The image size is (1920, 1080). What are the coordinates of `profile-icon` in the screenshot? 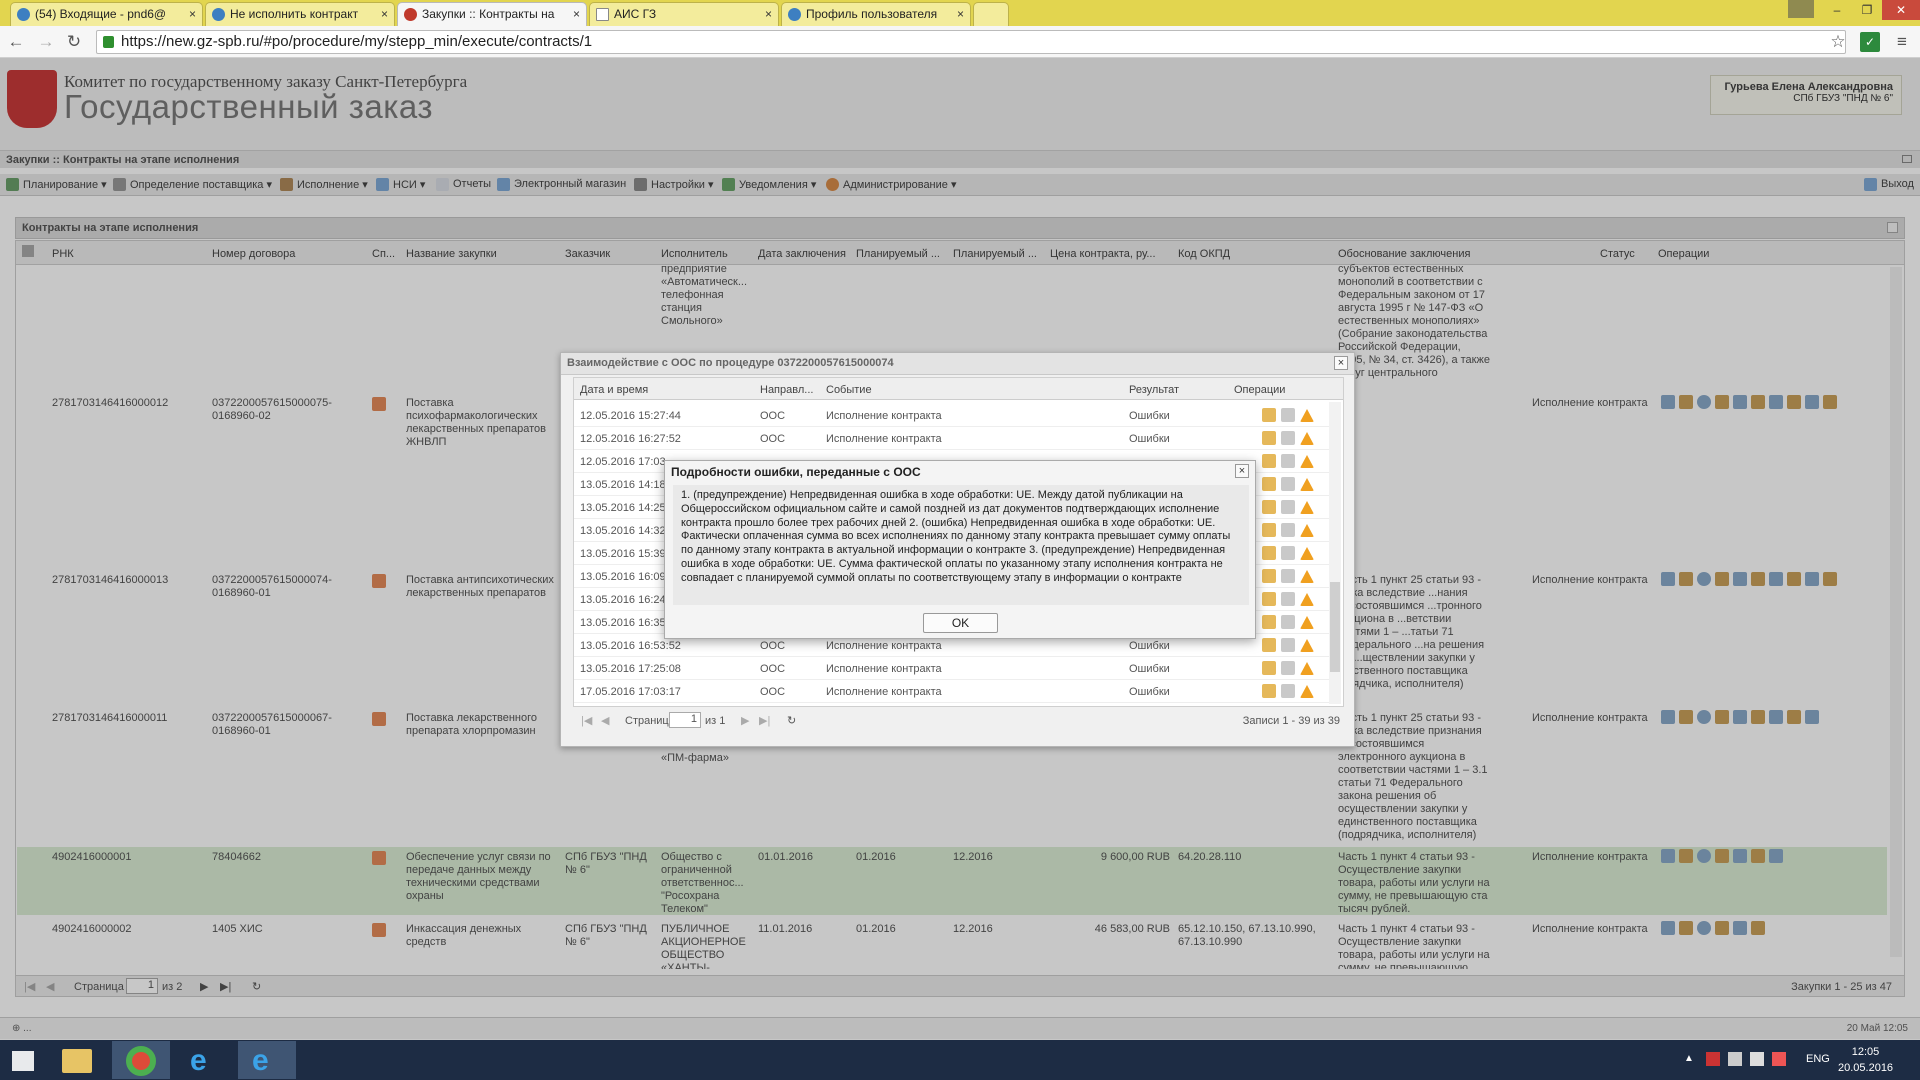 It's located at (1801, 9).